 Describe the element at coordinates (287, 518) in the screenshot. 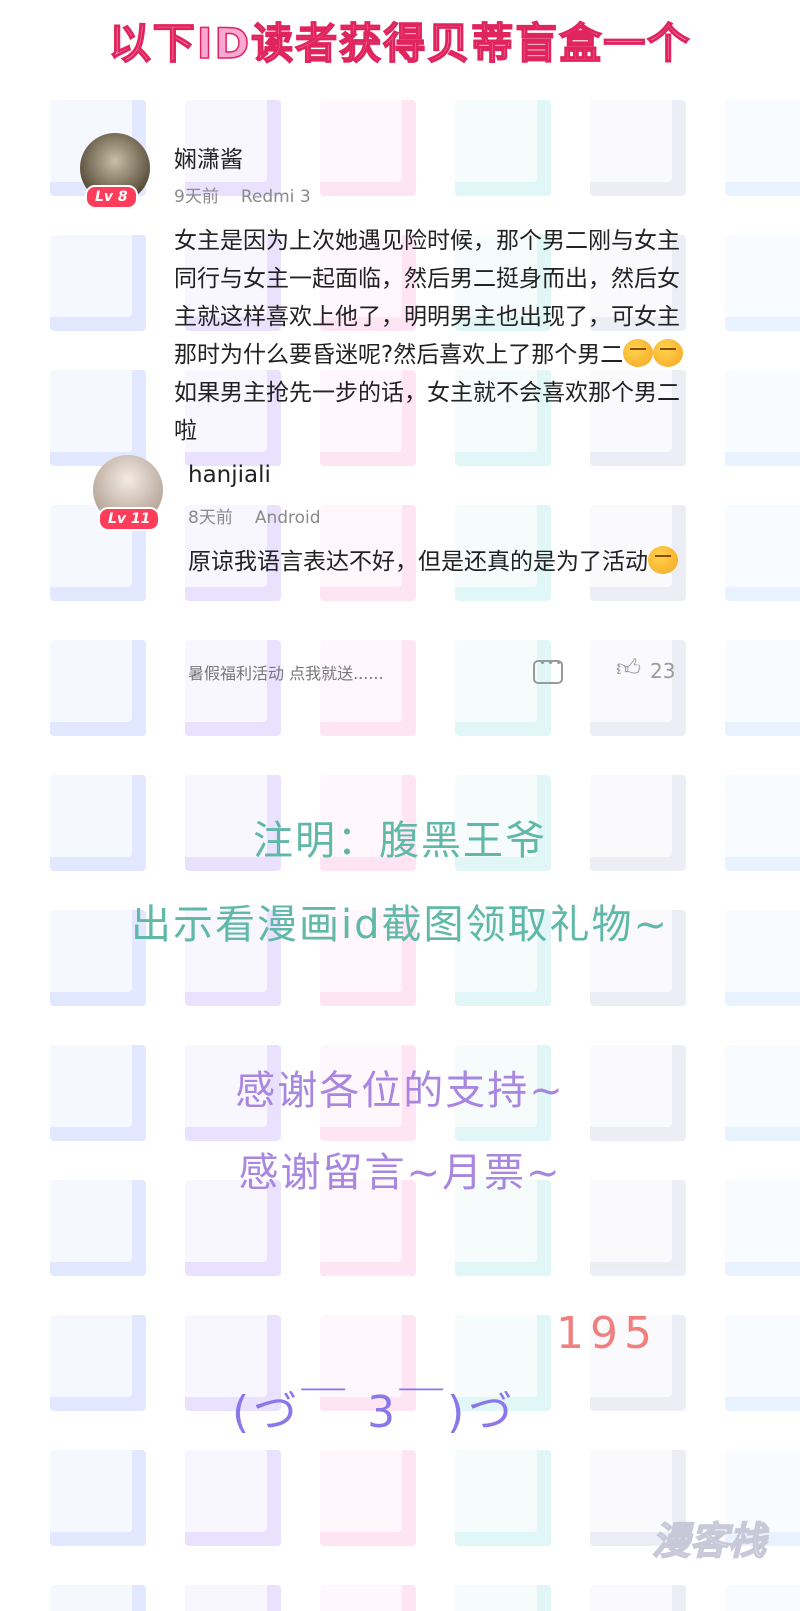

I see `device: Android` at that location.